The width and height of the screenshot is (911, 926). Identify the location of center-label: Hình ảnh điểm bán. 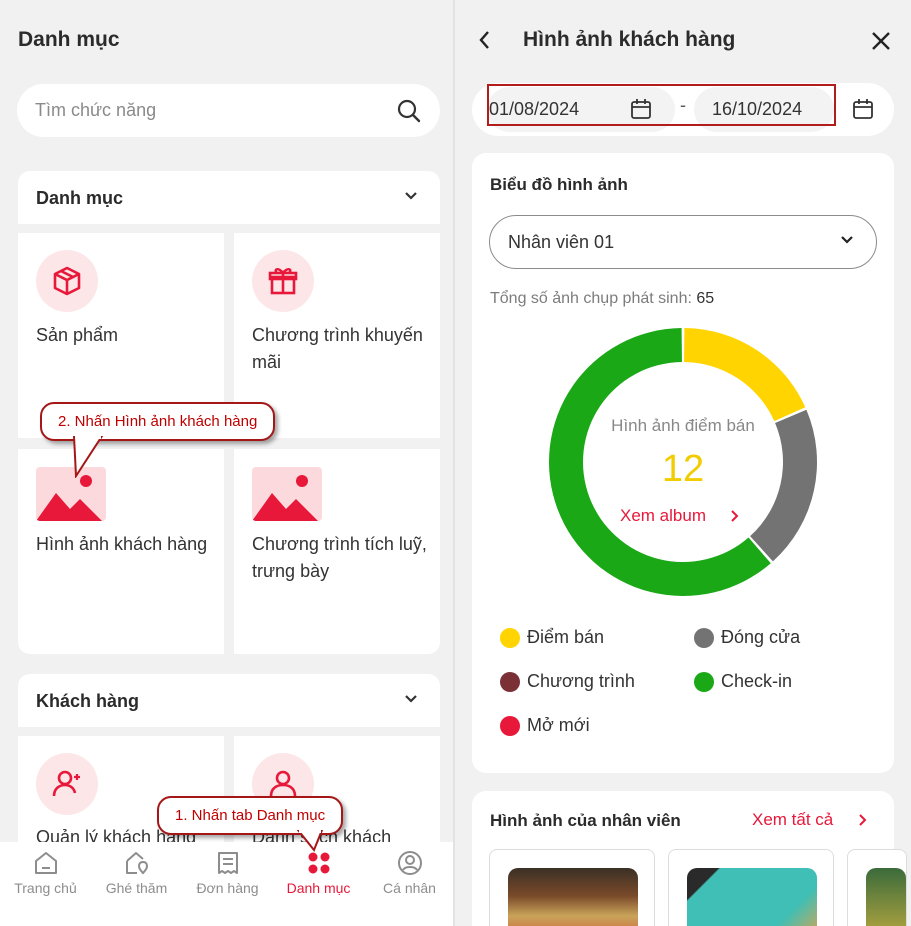
(683, 425).